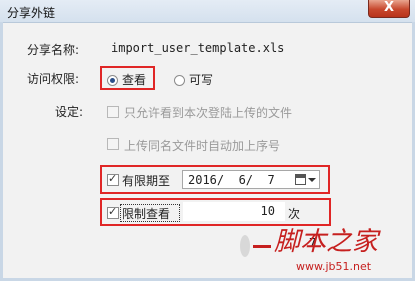  What do you see at coordinates (146, 180) in the screenshot?
I see `expiry-label: 有限期至` at bounding box center [146, 180].